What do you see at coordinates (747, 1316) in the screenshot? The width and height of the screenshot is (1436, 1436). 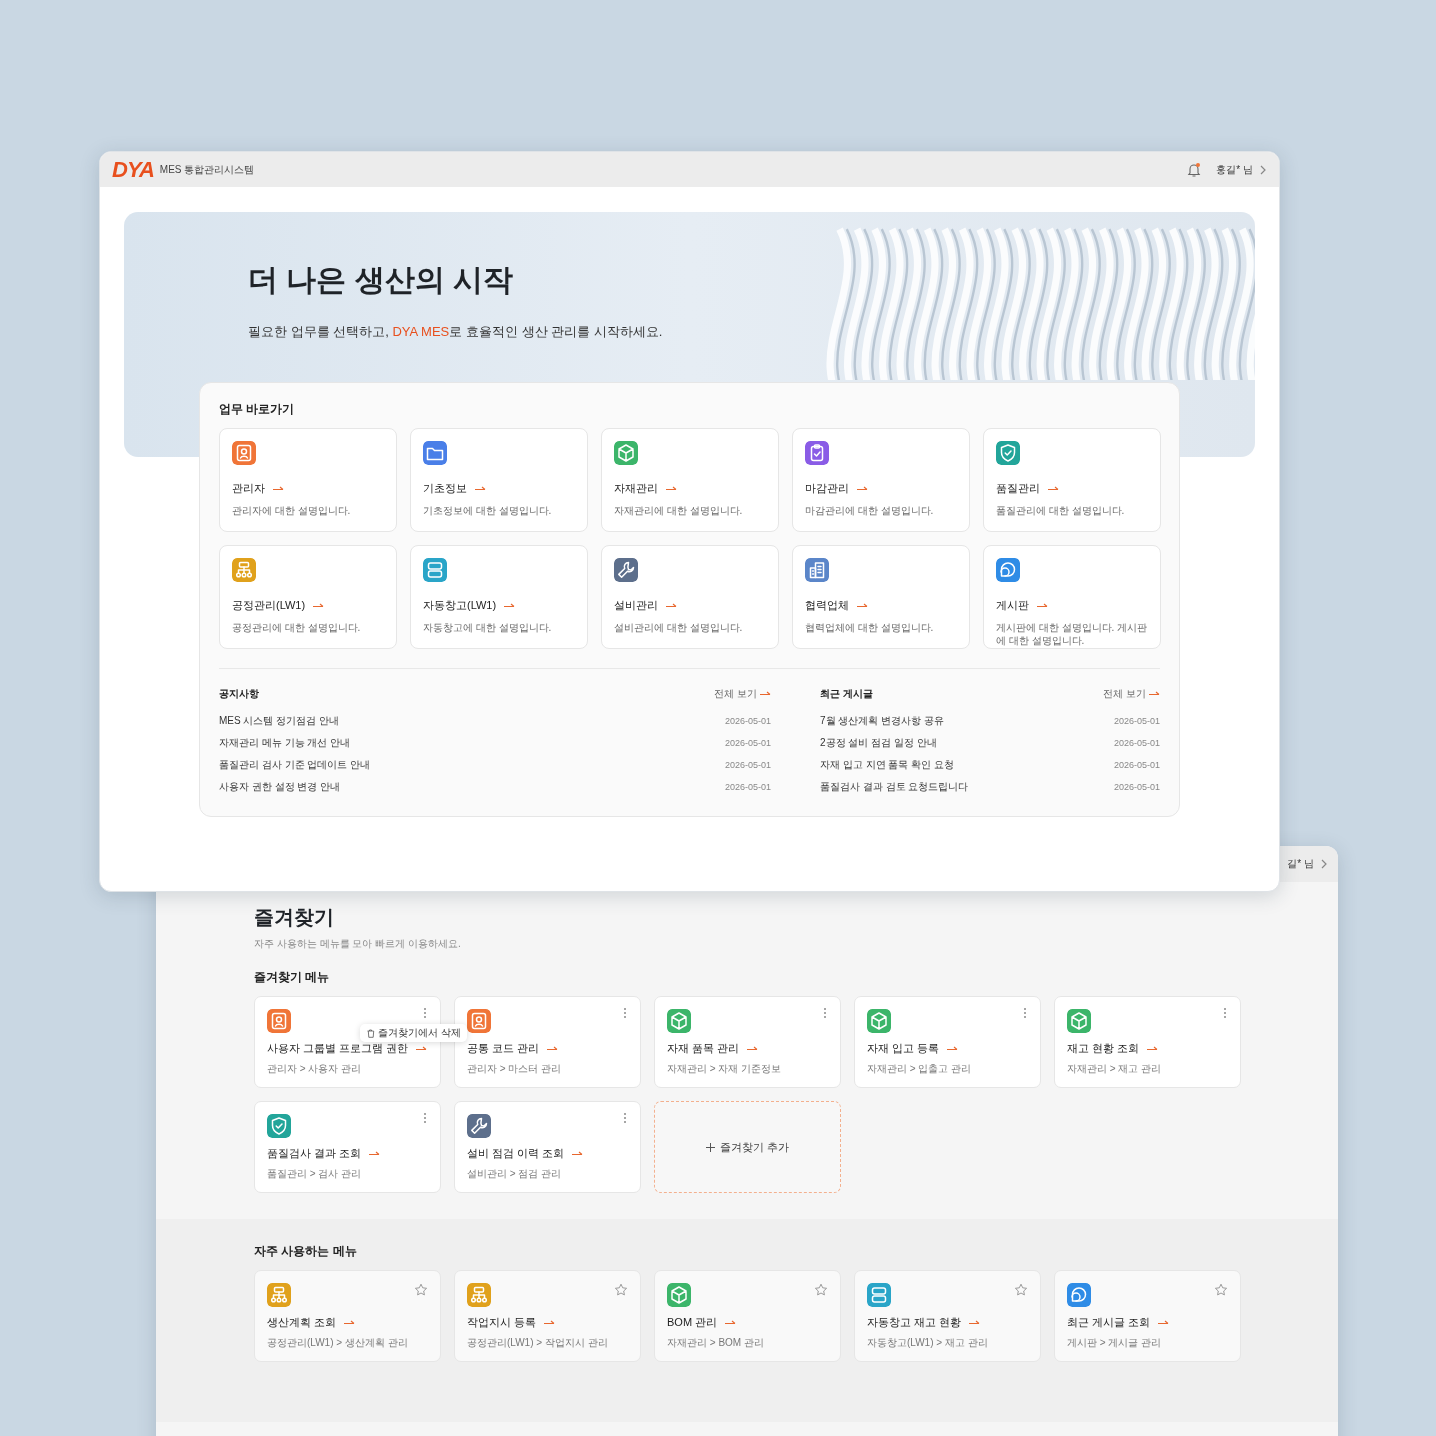 I see `menu-card: BOM 관리 자재관리 > BOM 관리` at bounding box center [747, 1316].